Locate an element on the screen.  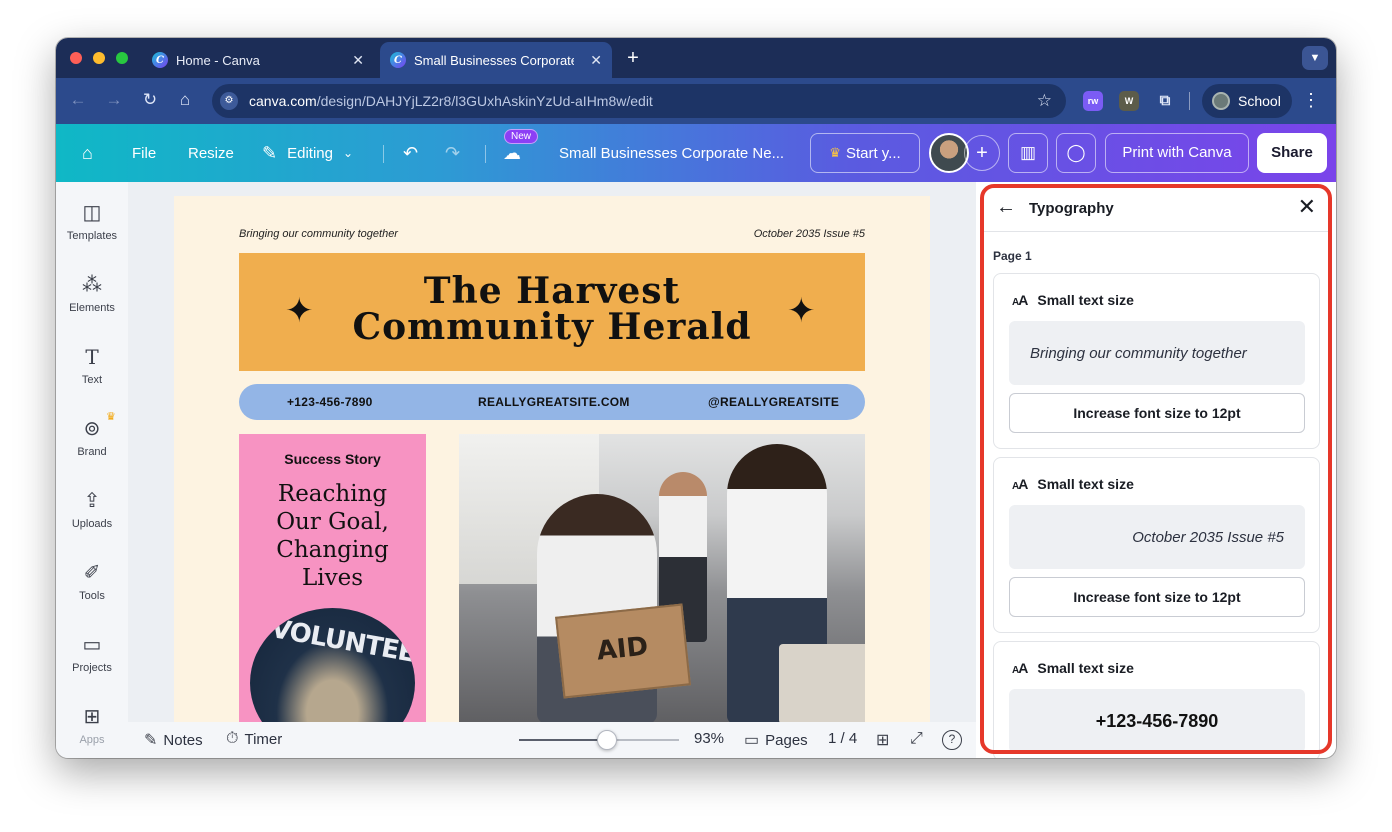
zoom-window-button is located at coordinates (122, 58).